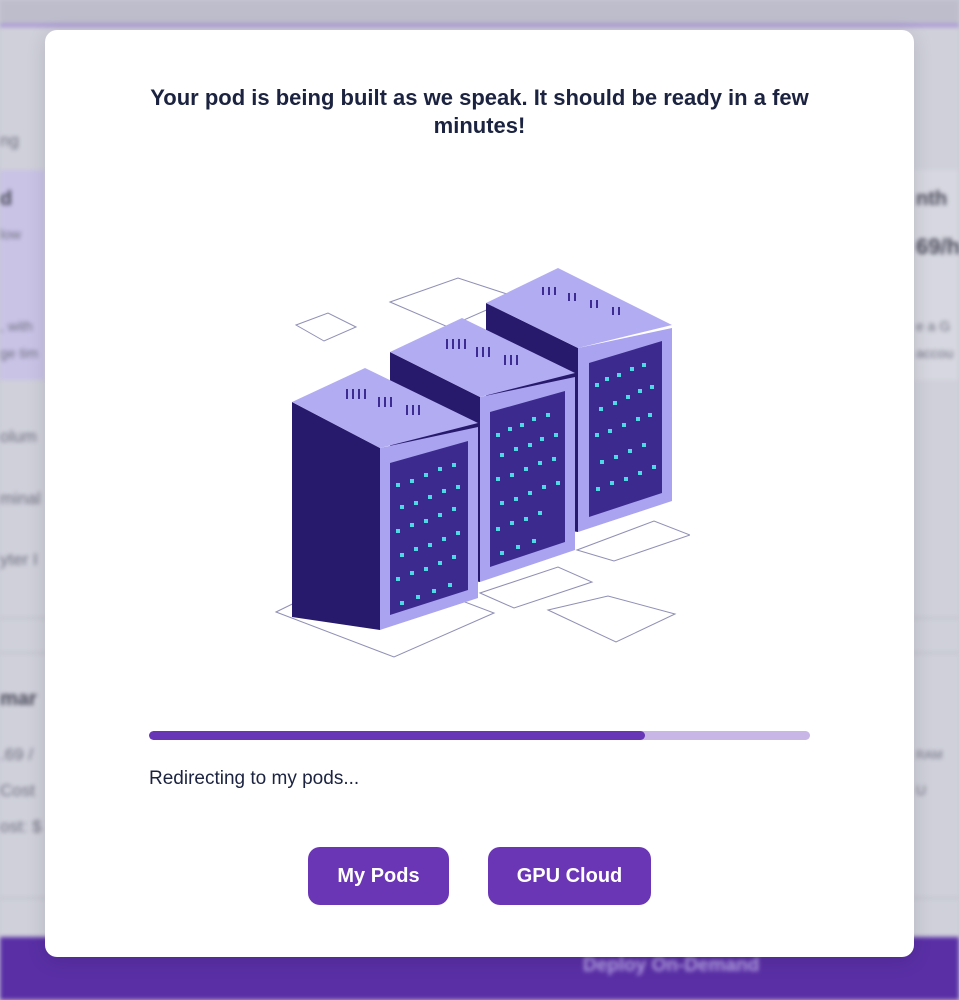  Describe the element at coordinates (19, 353) in the screenshot. I see `background-text: ge tim` at that location.